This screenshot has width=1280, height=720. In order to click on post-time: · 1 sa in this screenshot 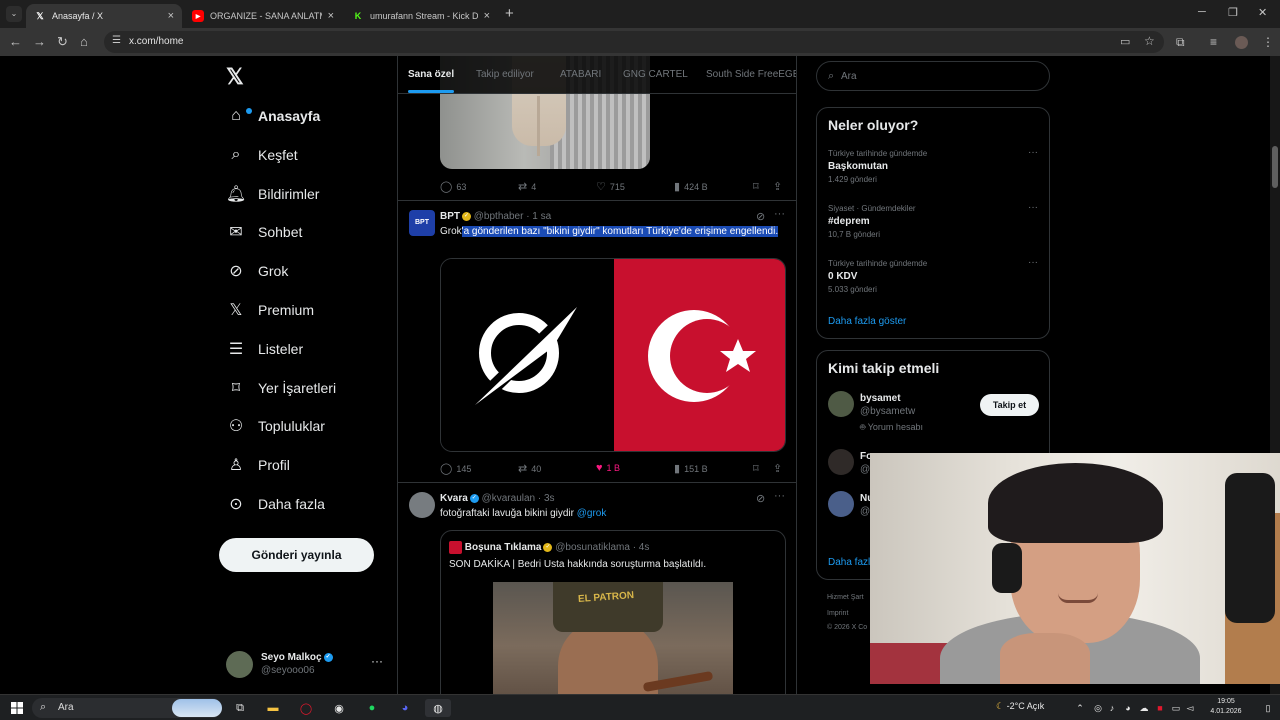, I will do `click(538, 216)`.